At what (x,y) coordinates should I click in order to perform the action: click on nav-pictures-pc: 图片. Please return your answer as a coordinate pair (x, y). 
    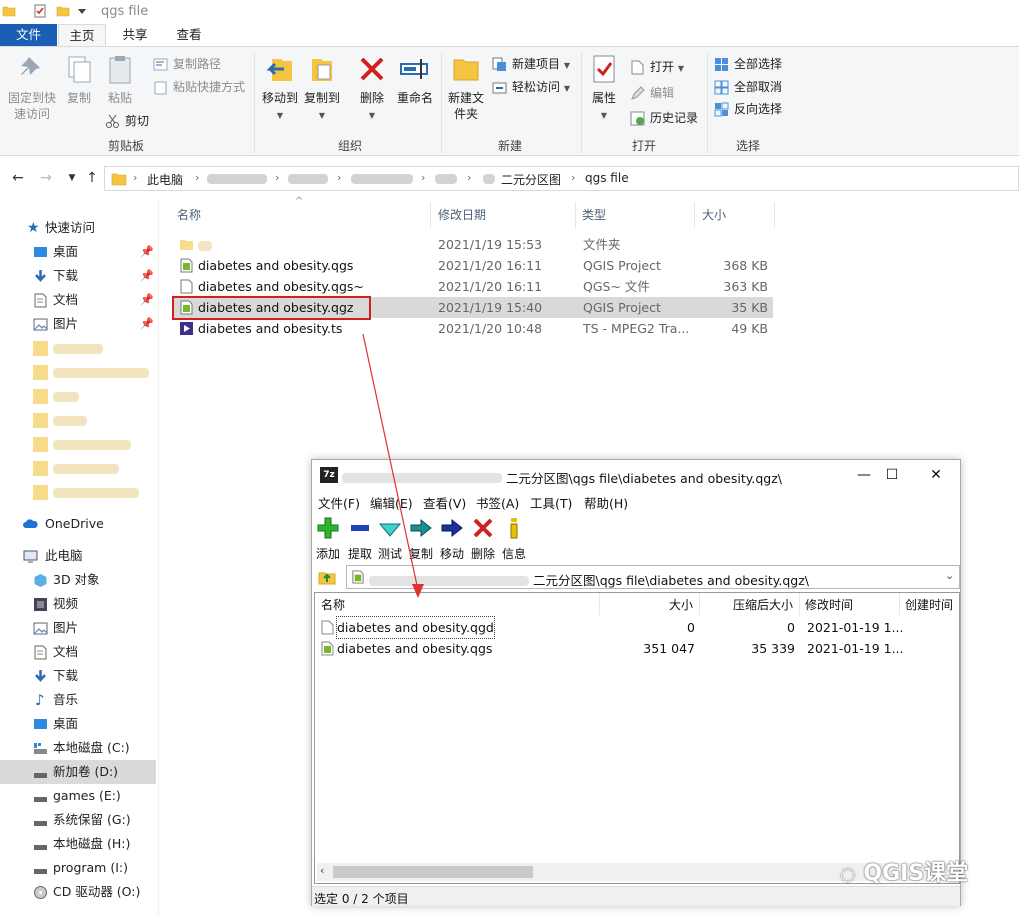
    Looking at the image, I should click on (78, 628).